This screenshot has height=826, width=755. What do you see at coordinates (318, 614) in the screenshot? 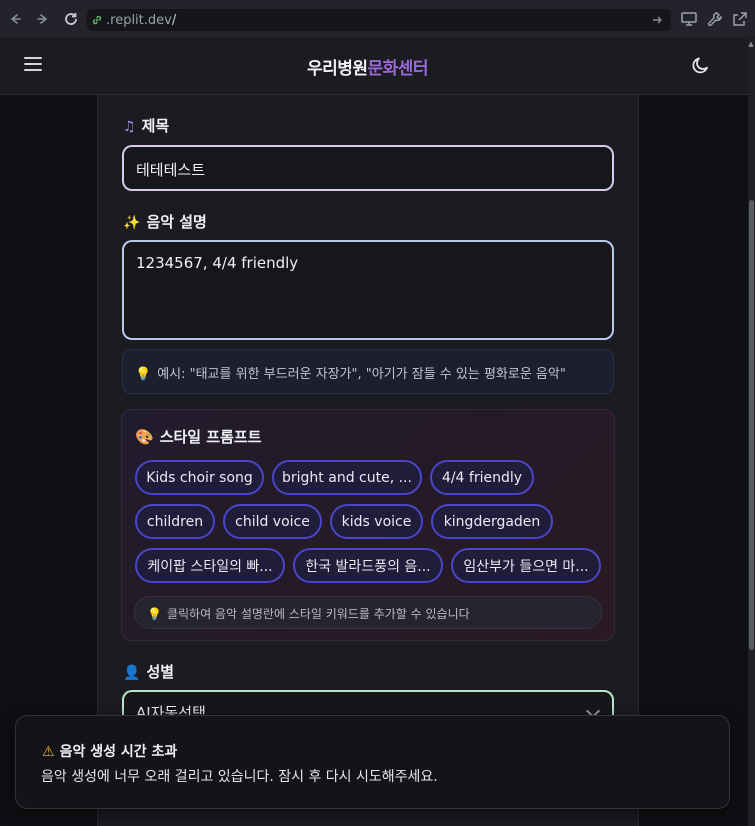
I see `style-hint-text: 클릭하여 음악 설명란에 스타일 키워드를 추가할 수 있습니다` at bounding box center [318, 614].